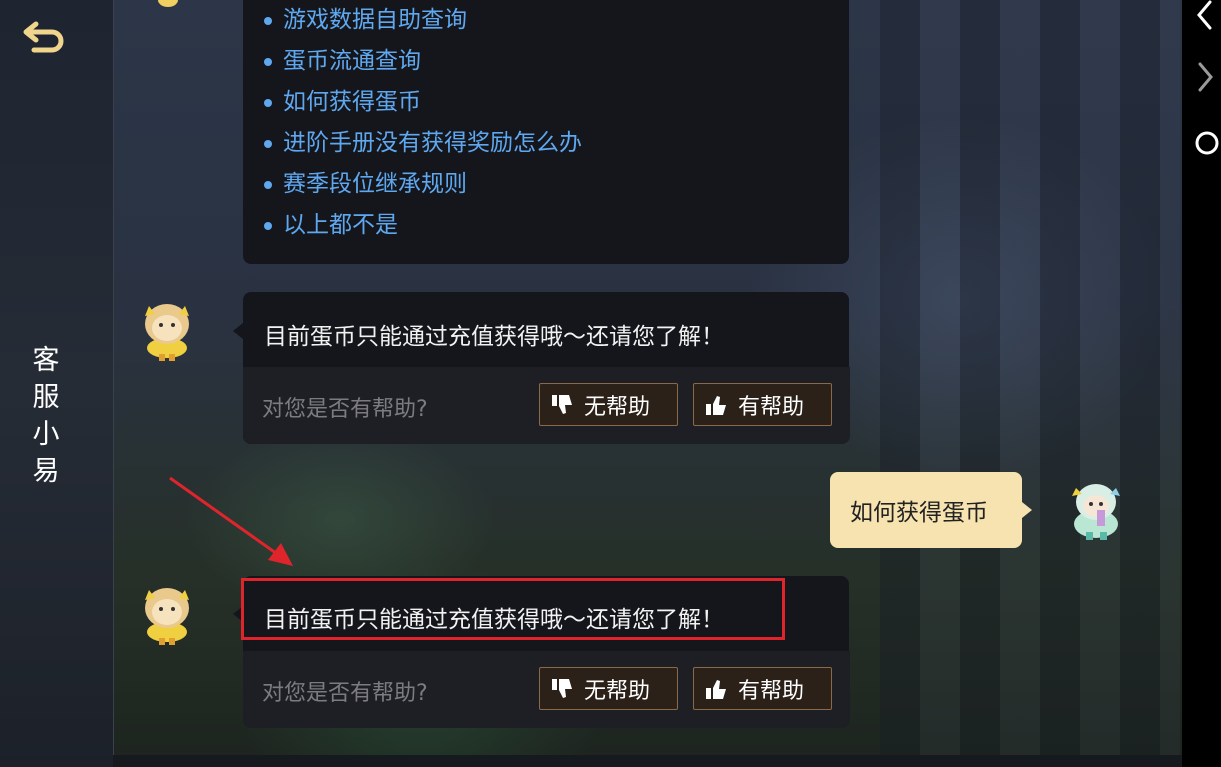 This screenshot has width=1221, height=767. I want to click on user-message-bubble: 如何获得蛋币, so click(926, 510).